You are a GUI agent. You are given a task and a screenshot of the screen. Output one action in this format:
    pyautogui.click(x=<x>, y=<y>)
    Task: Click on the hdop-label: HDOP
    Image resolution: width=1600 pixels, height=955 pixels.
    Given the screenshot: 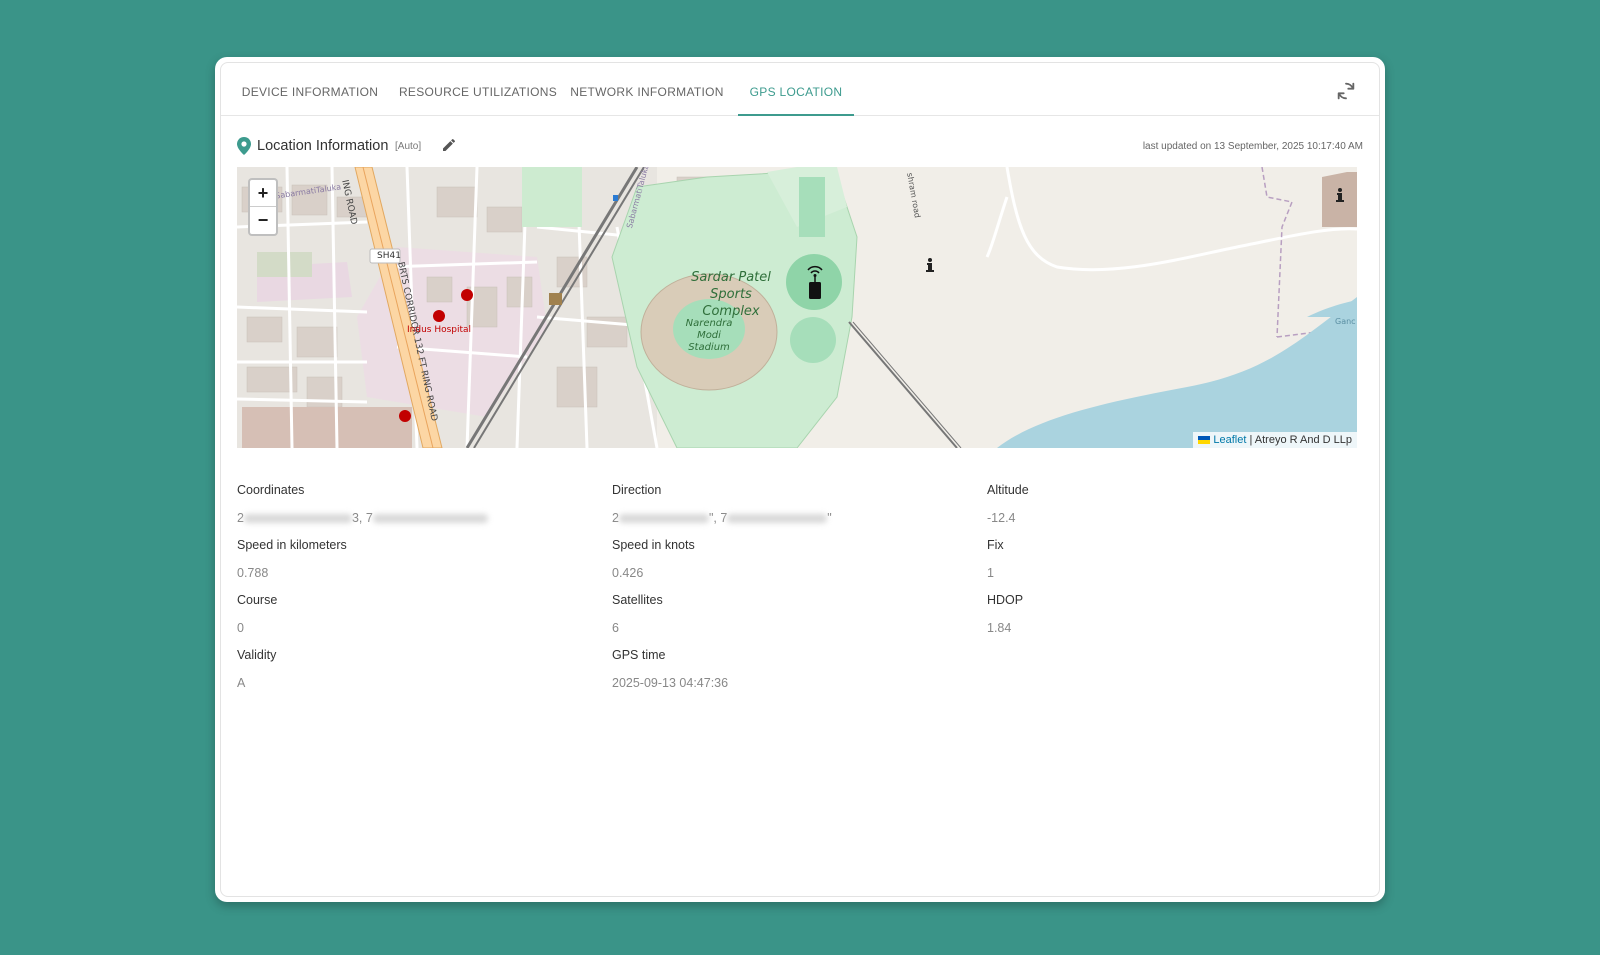 What is the action you would take?
    pyautogui.click(x=1005, y=600)
    